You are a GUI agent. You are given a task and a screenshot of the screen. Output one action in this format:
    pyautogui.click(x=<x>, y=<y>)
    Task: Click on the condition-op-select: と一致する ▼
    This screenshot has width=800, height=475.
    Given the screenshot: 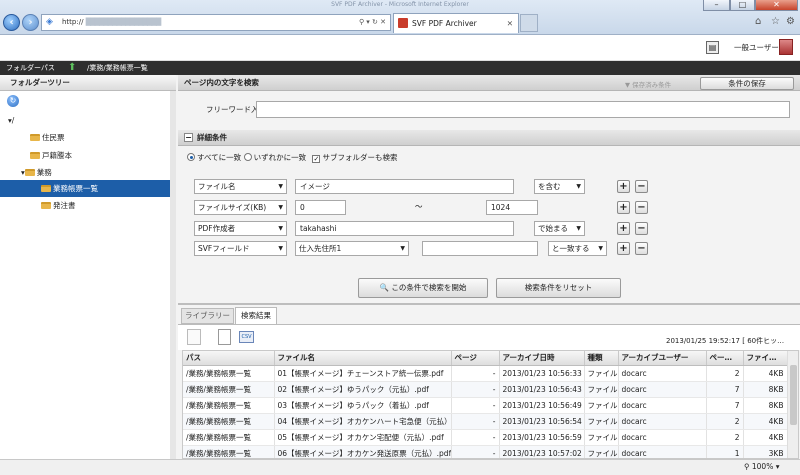 What is the action you would take?
    pyautogui.click(x=577, y=248)
    